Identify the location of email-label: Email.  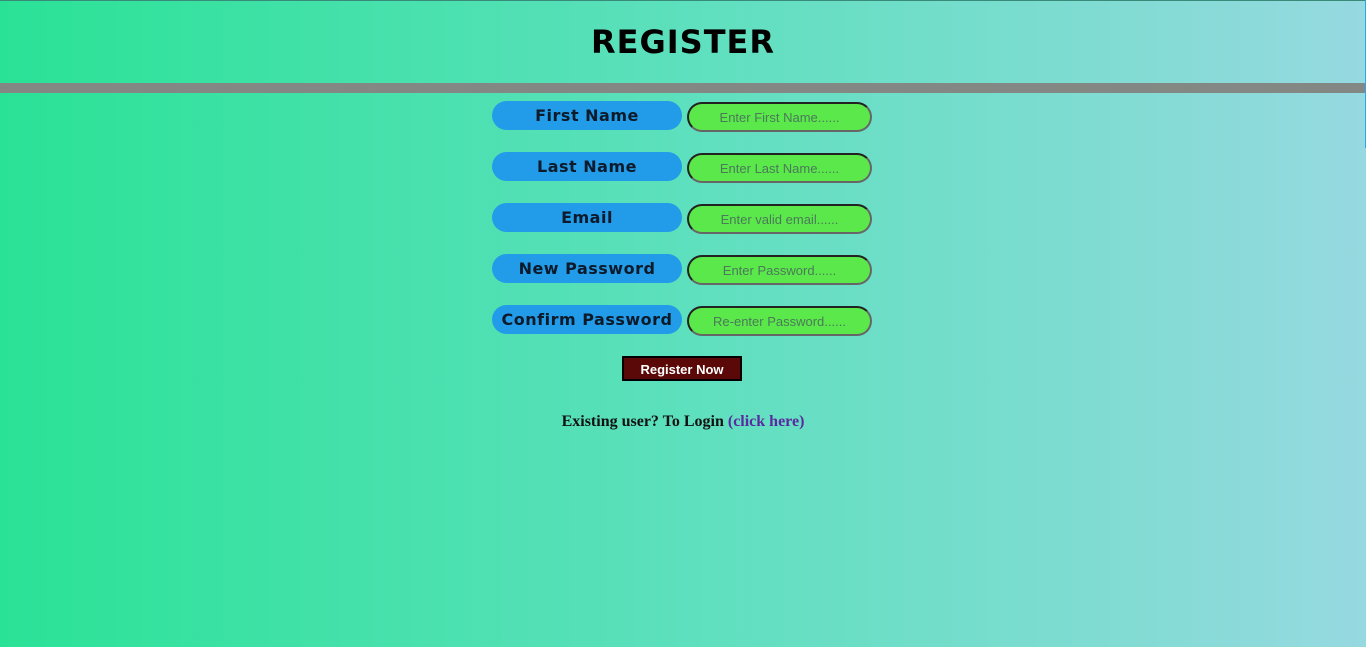
(587, 217).